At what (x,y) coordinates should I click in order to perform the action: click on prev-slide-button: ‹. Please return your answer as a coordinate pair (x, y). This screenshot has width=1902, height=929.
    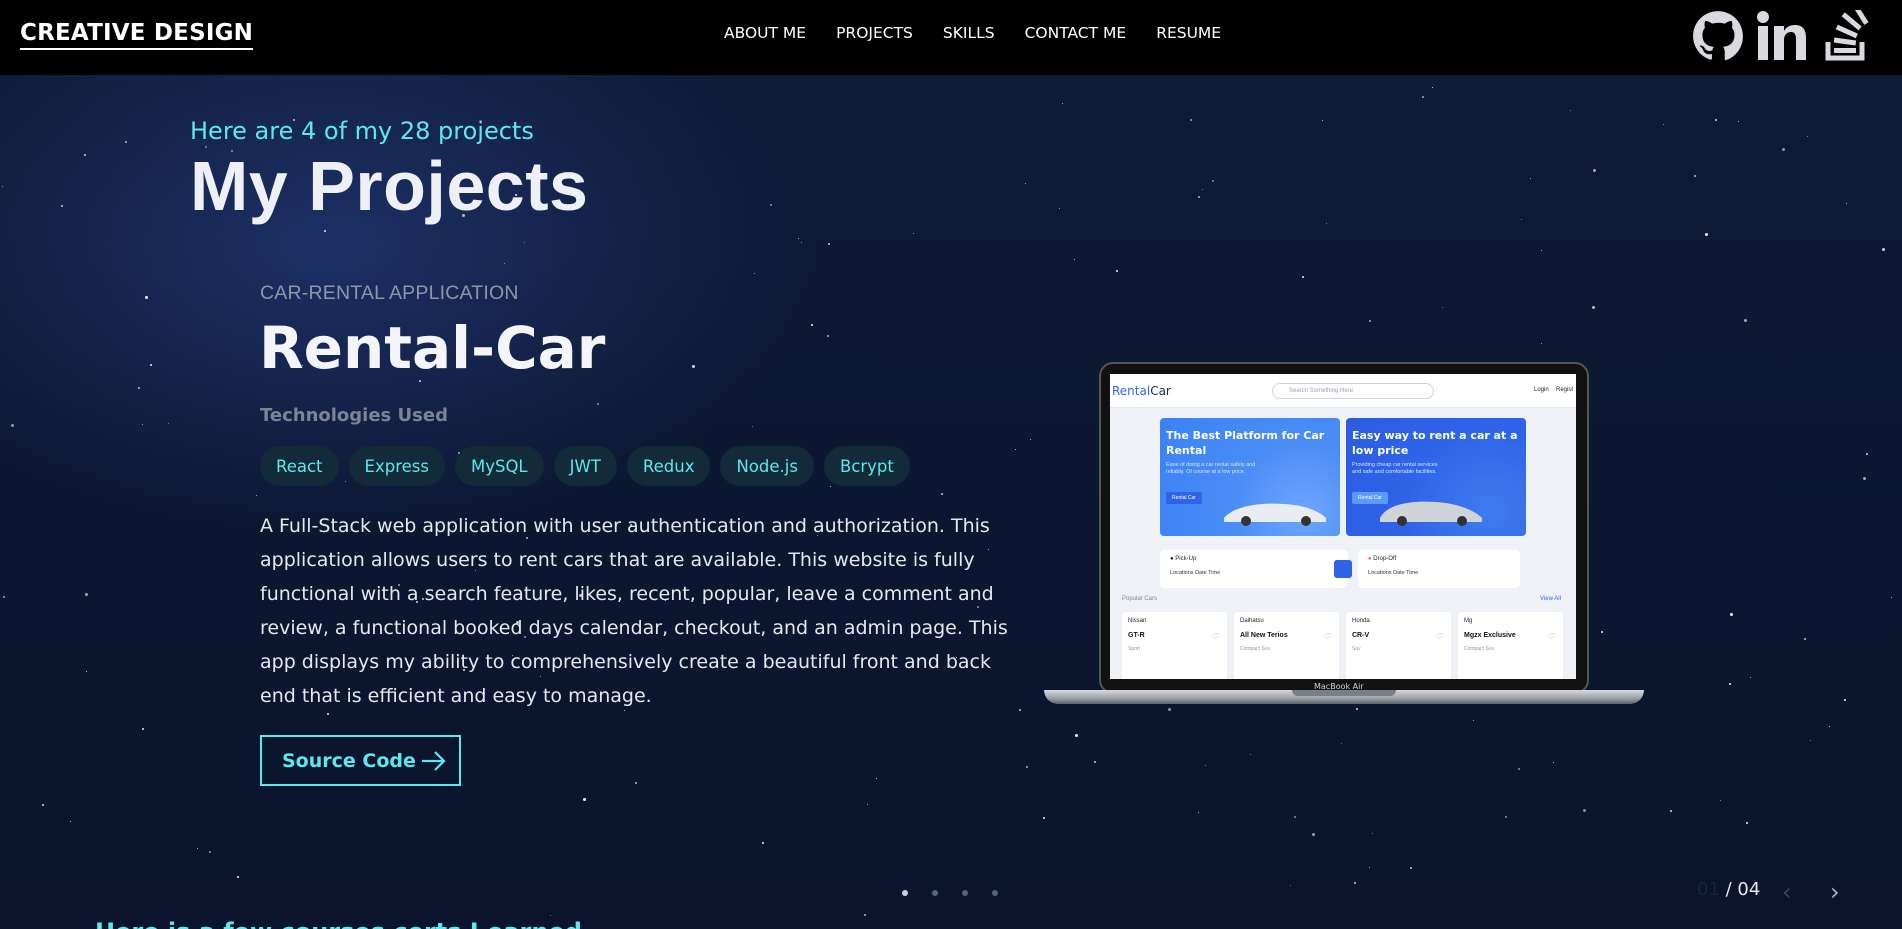
    Looking at the image, I should click on (1787, 892).